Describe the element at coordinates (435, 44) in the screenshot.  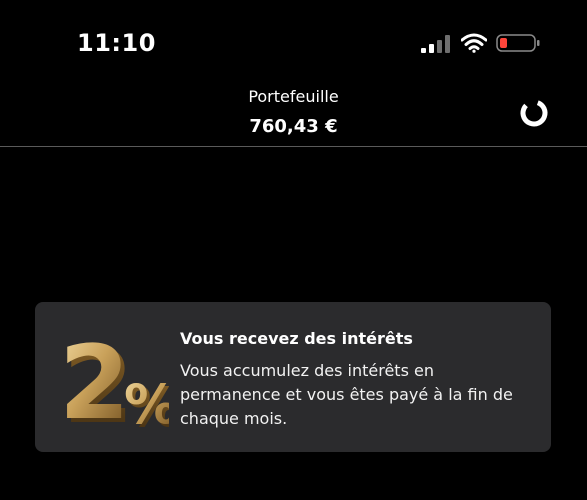
I see `cellular-signal-icon` at that location.